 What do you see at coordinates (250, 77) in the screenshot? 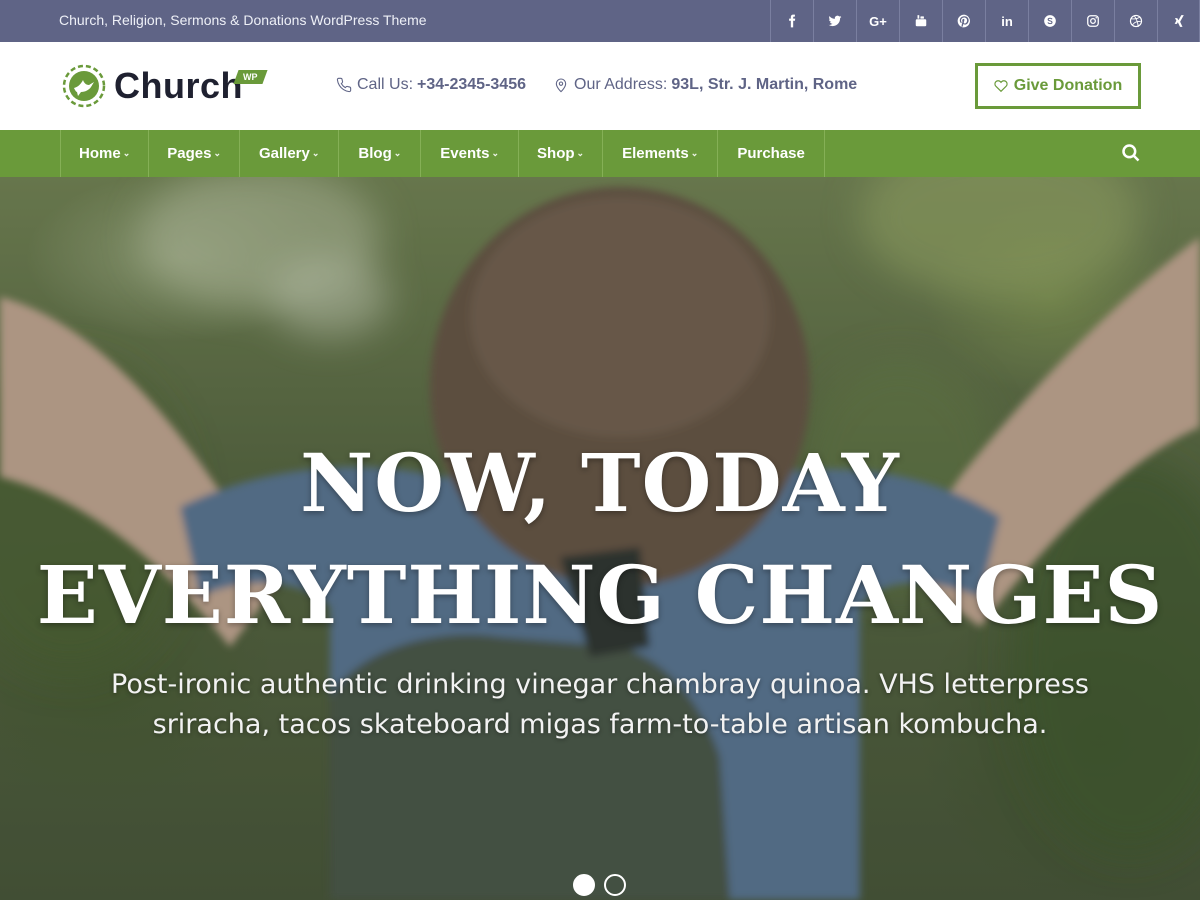
I see `logo-badge: WP` at bounding box center [250, 77].